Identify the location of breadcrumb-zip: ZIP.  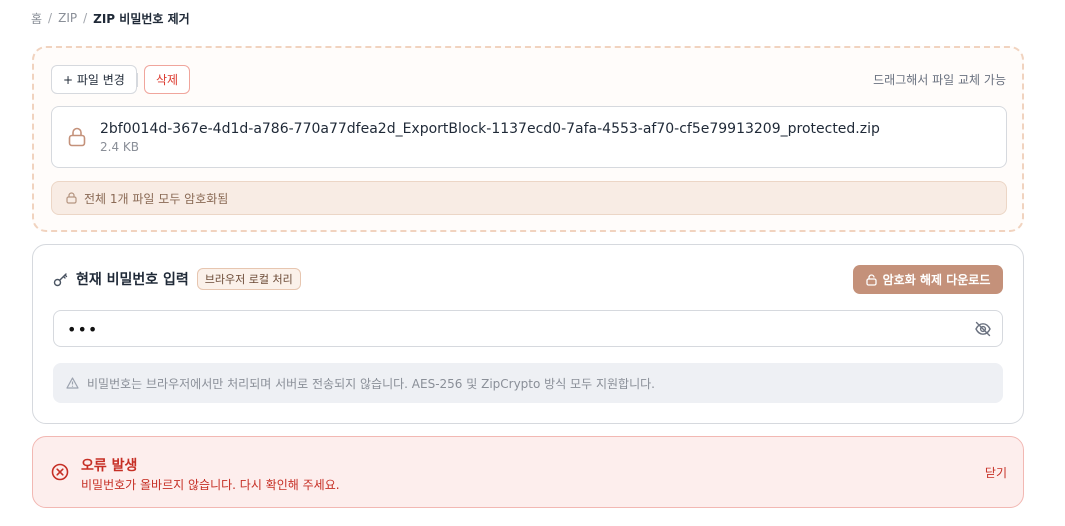
(67, 18).